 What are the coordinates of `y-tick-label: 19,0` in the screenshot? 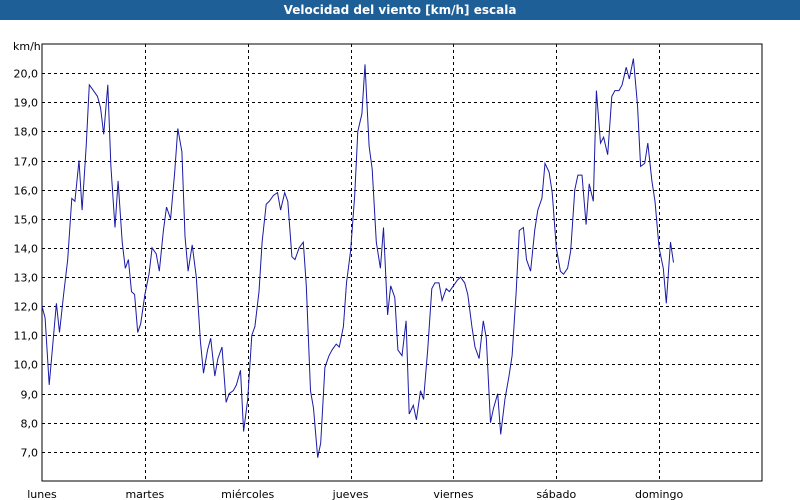 It's located at (26, 103).